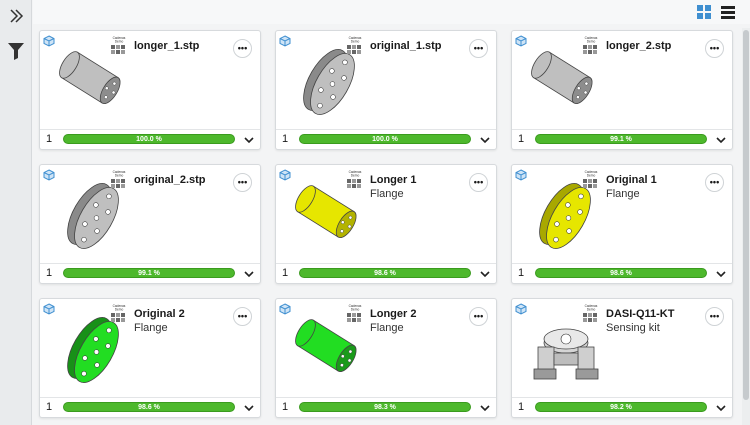 The width and height of the screenshot is (750, 425). What do you see at coordinates (170, 180) in the screenshot?
I see `card-title: original_2.stp` at bounding box center [170, 180].